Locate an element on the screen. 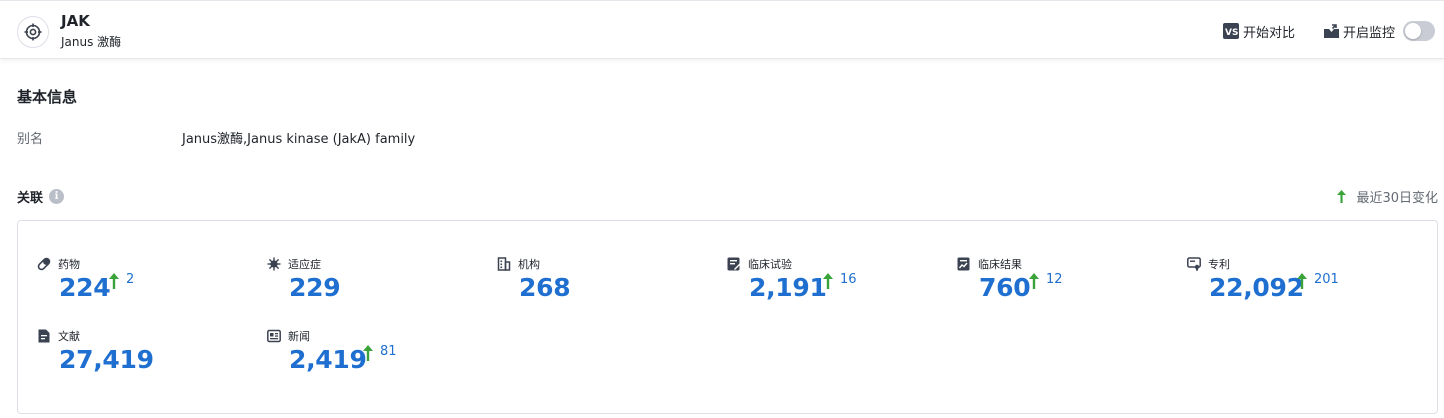 The width and height of the screenshot is (1444, 418). monitor-icon is located at coordinates (1331, 31).